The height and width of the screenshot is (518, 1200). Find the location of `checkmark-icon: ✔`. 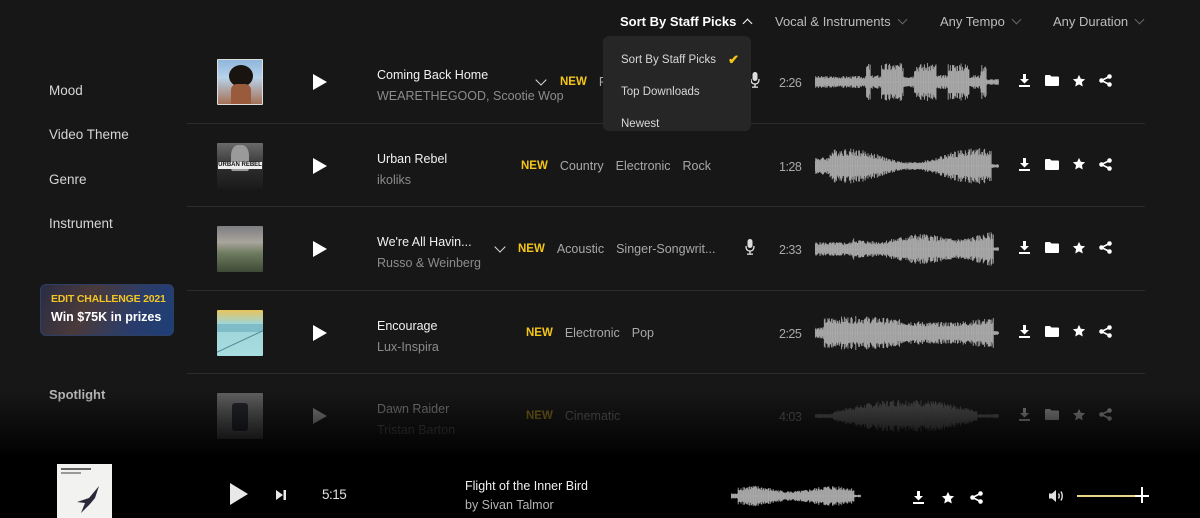

checkmark-icon: ✔ is located at coordinates (733, 59).